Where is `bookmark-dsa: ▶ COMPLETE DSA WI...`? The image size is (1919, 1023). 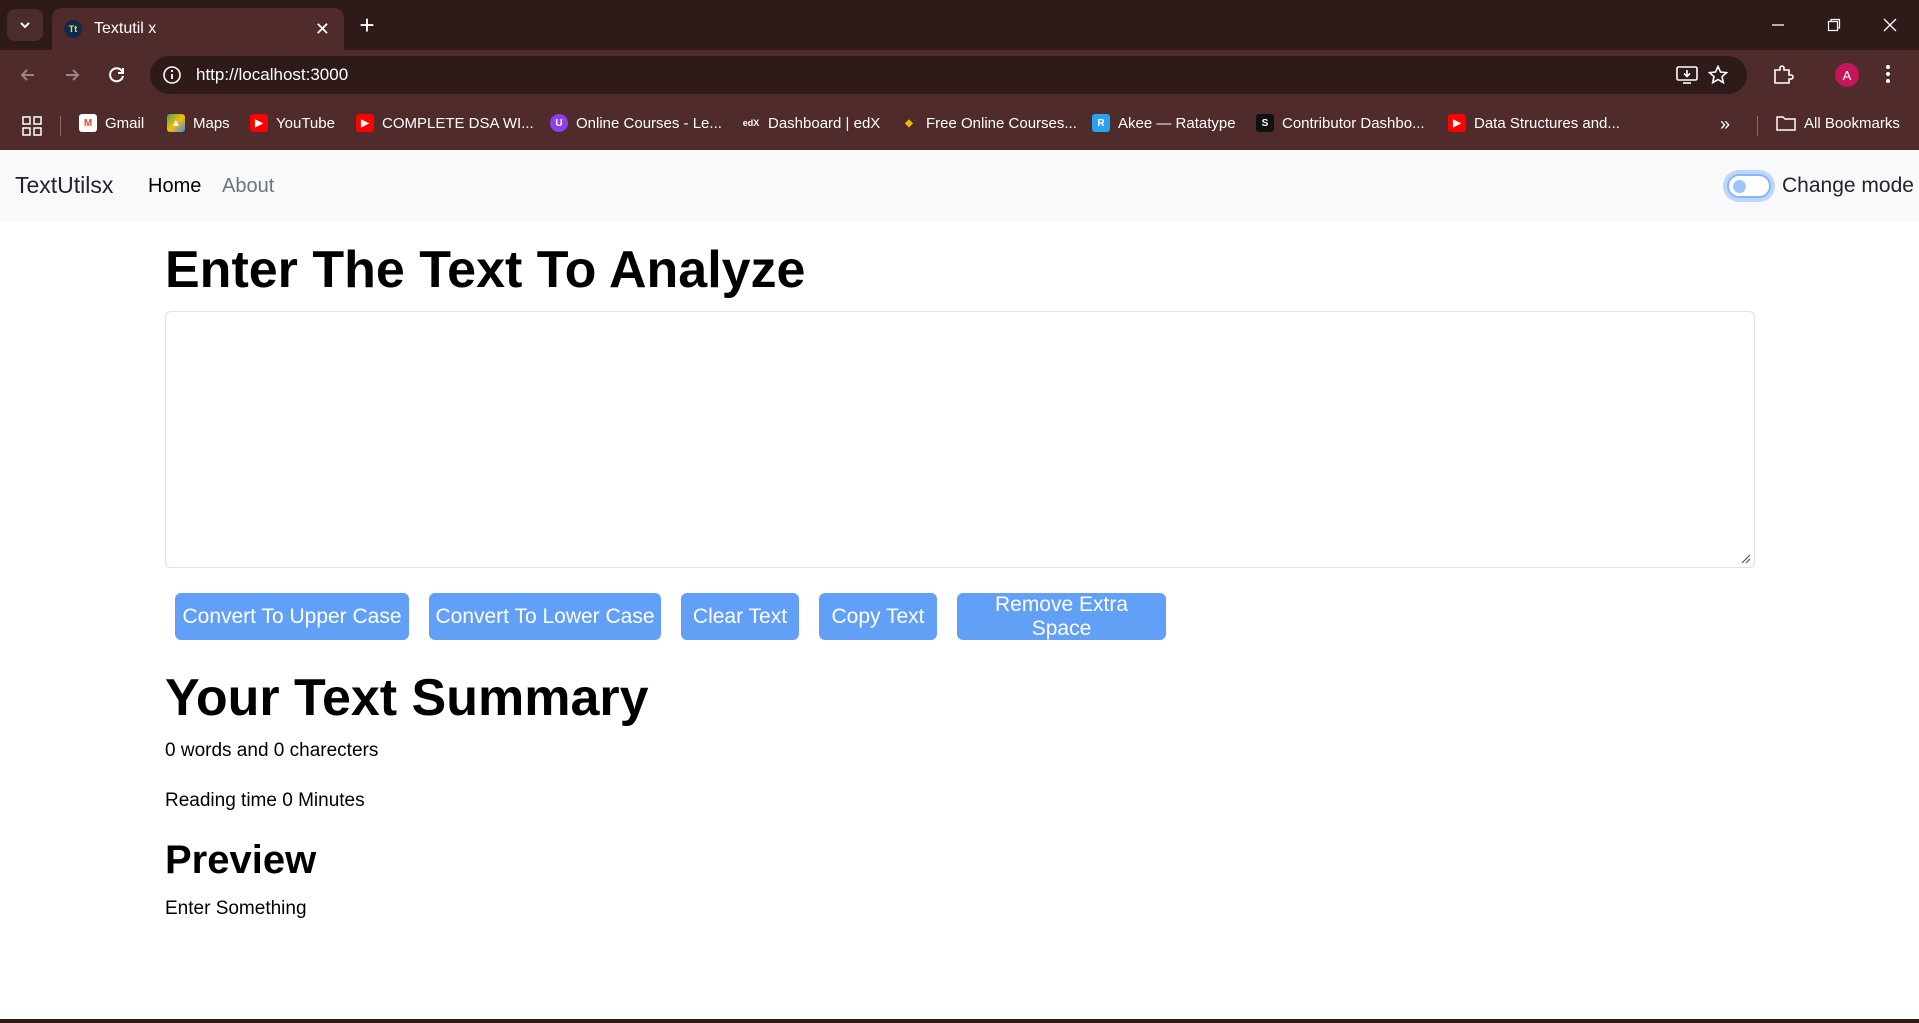
bookmark-dsa: ▶ COMPLETE DSA WI... is located at coordinates (445, 123).